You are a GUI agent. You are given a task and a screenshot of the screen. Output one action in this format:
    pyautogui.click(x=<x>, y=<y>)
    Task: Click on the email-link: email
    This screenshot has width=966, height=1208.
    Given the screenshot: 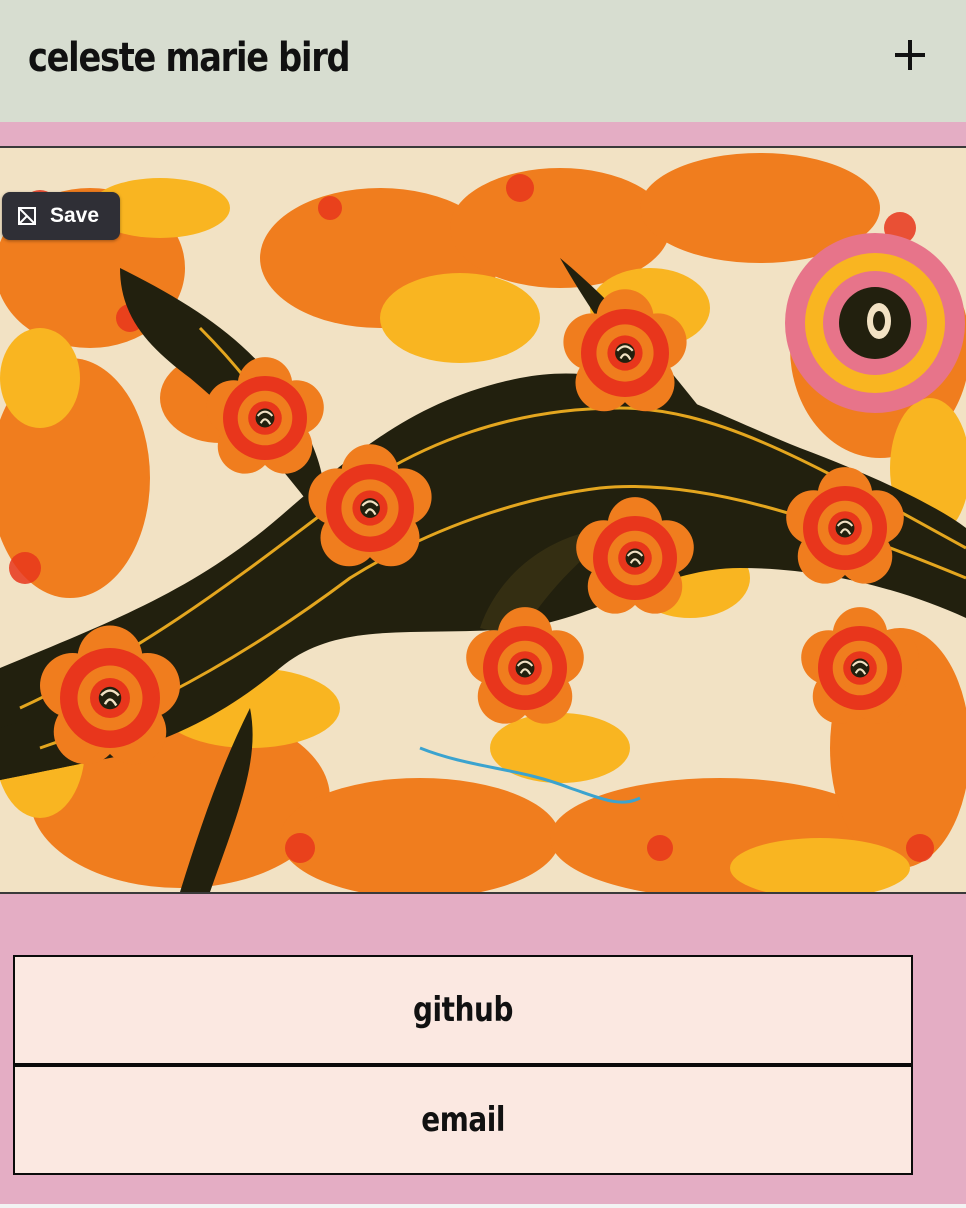 What is the action you would take?
    pyautogui.click(x=463, y=1120)
    